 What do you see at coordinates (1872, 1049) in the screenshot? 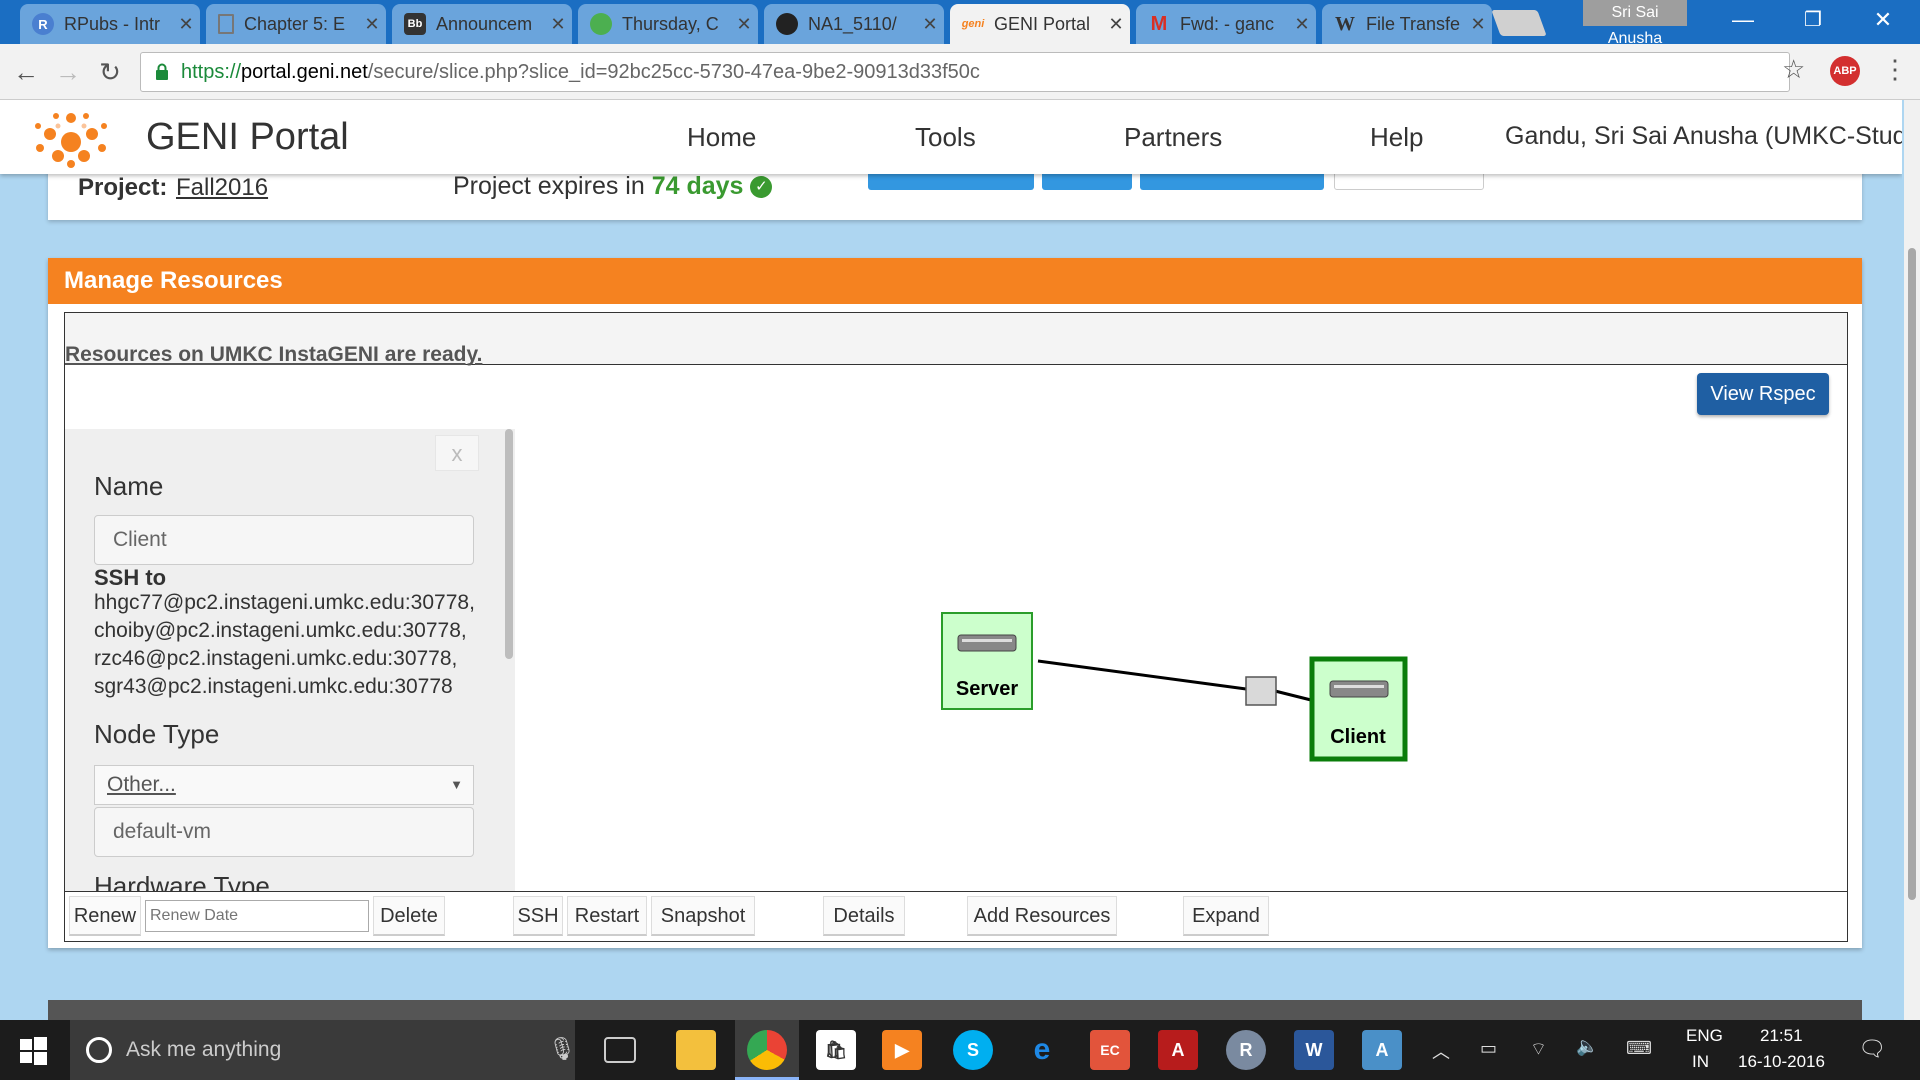
I see `action-center-icon: 🗨` at bounding box center [1872, 1049].